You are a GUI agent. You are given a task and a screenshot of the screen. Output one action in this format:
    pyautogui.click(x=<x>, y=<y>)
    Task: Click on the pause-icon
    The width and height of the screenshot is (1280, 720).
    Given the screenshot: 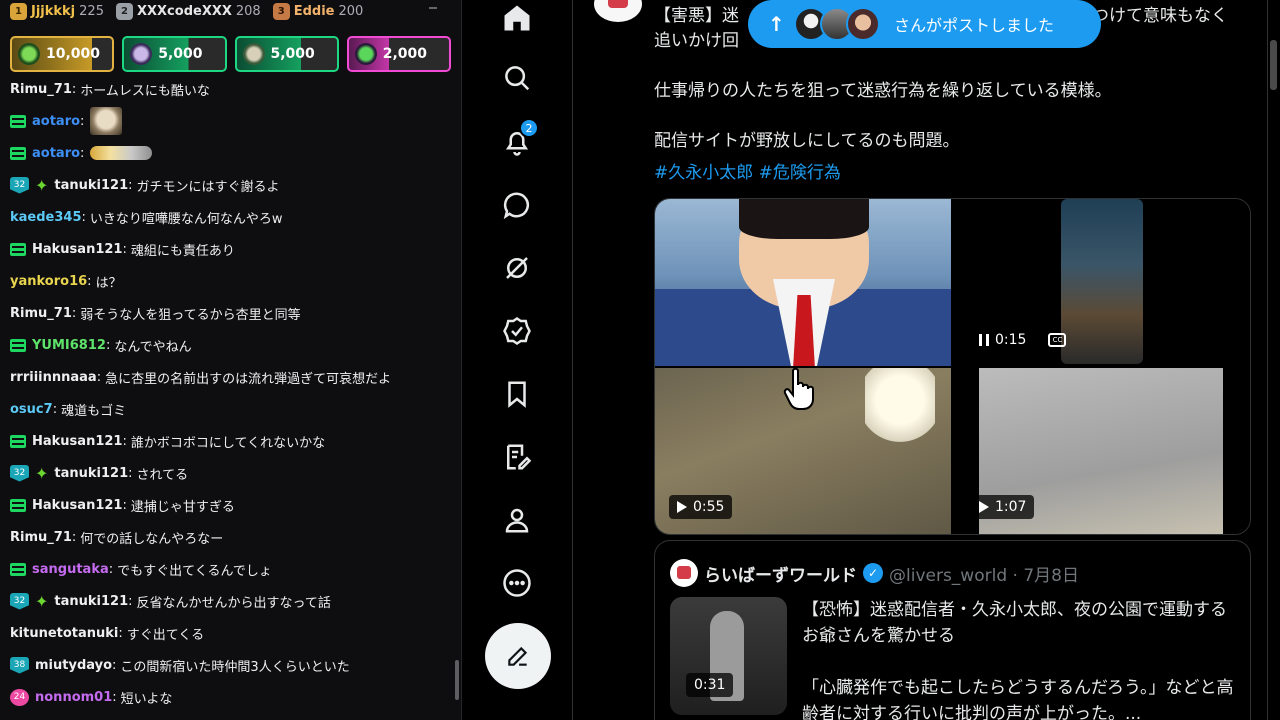 What is the action you would take?
    pyautogui.click(x=984, y=340)
    